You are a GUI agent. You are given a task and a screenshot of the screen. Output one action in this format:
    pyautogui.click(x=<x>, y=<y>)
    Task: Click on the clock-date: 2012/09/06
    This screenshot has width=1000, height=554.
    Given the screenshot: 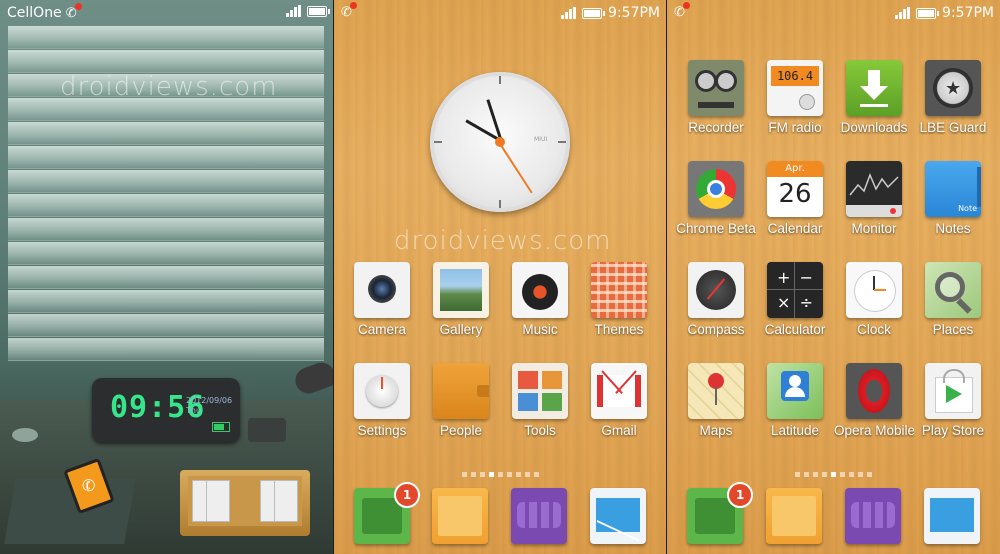 What is the action you would take?
    pyautogui.click(x=209, y=400)
    